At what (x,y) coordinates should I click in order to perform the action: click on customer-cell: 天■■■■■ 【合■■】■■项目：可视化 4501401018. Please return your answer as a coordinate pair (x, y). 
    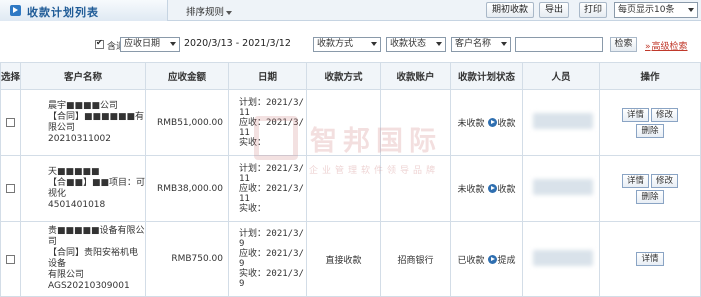
    Looking at the image, I should click on (83, 188).